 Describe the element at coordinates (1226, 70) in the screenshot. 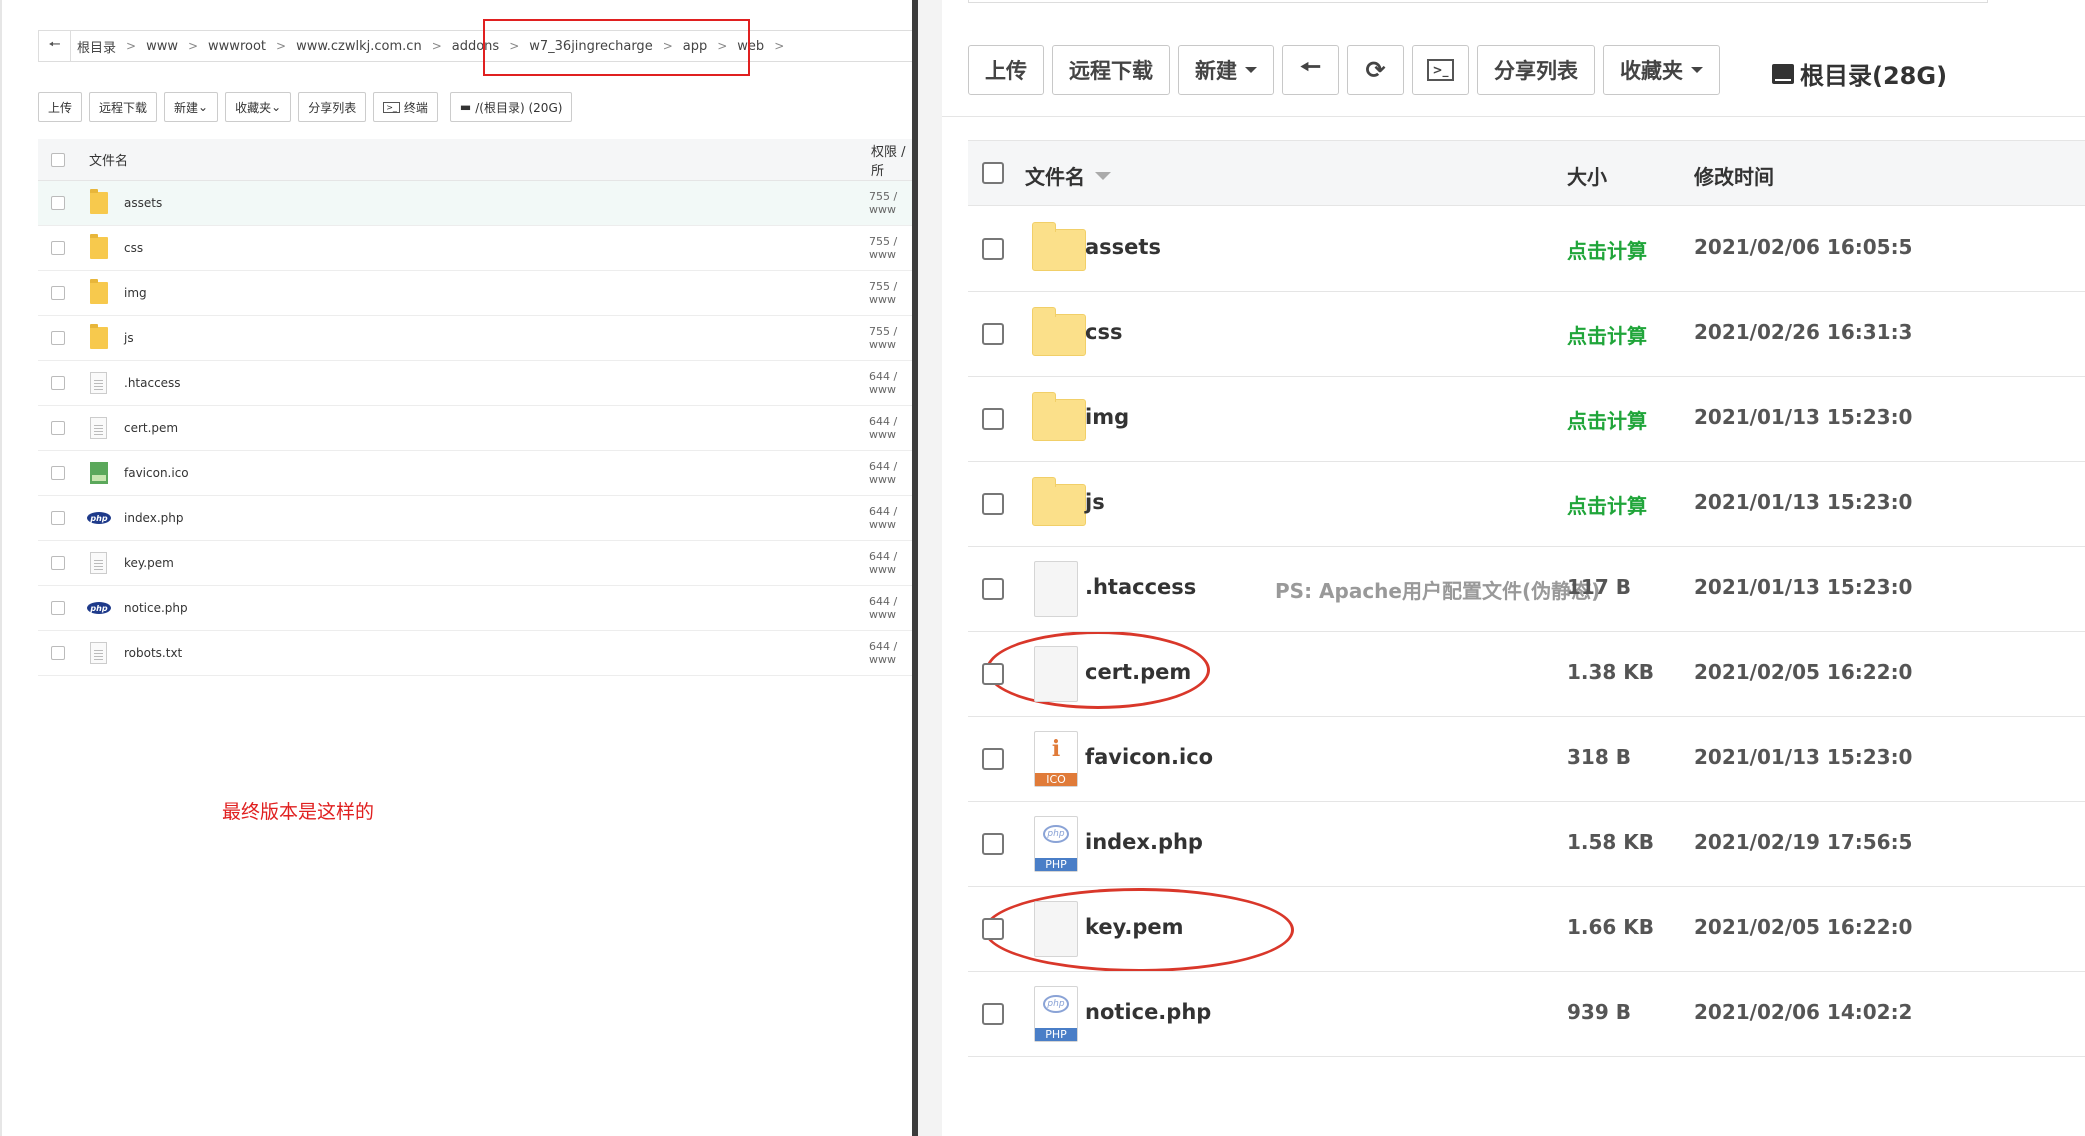

I see `new-dropdown-button: 新建` at that location.